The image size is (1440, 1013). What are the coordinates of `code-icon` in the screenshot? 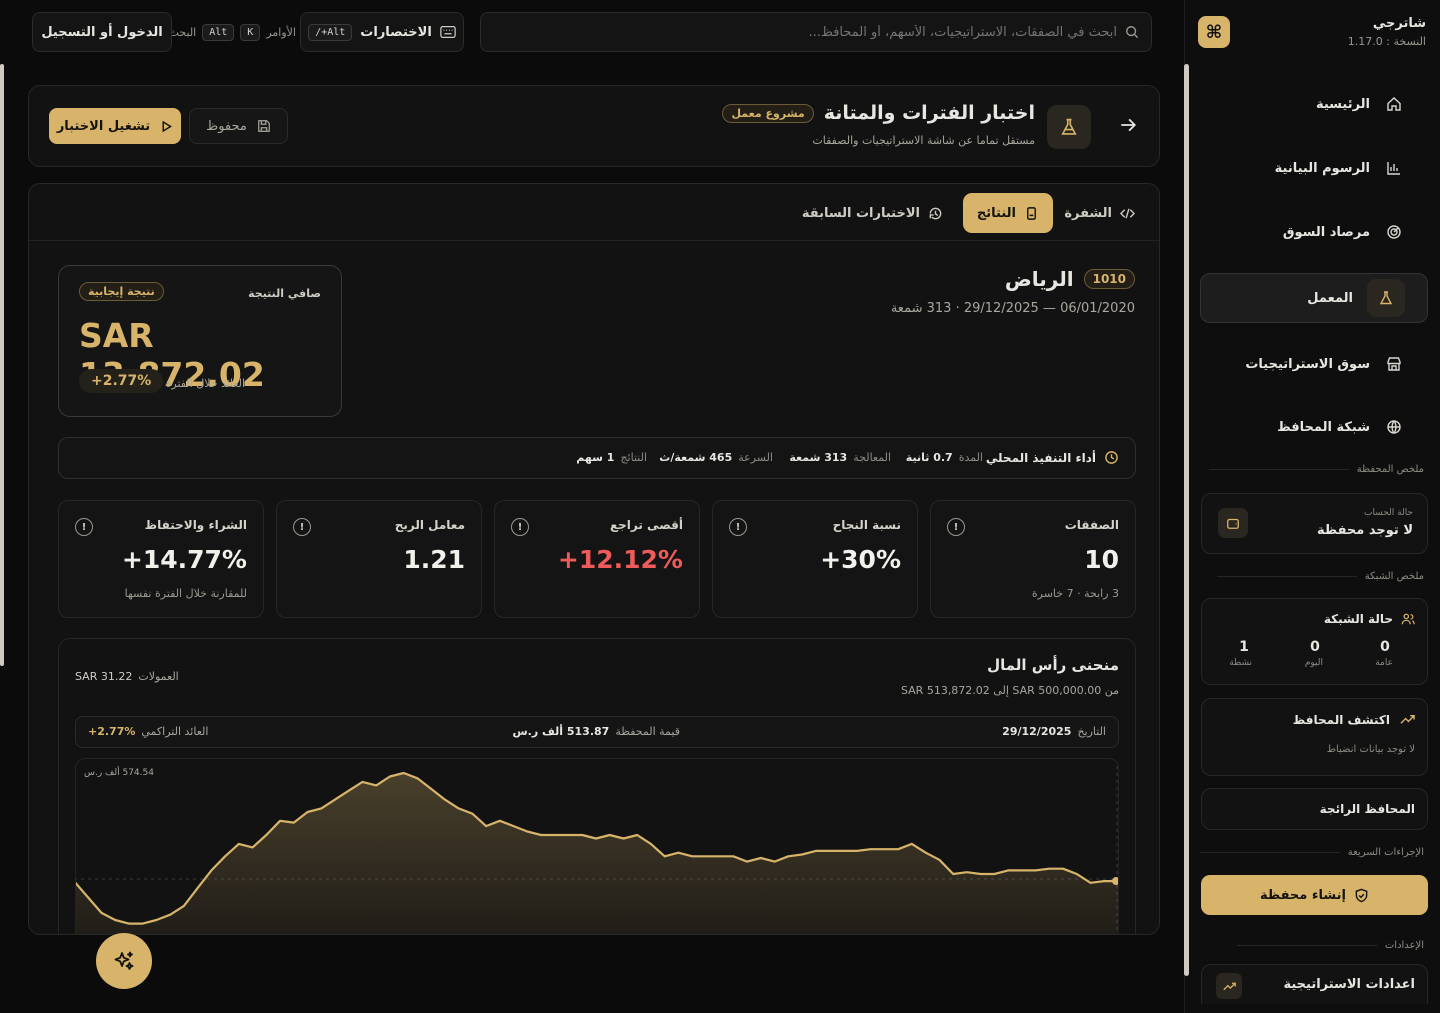 It's located at (1127, 213).